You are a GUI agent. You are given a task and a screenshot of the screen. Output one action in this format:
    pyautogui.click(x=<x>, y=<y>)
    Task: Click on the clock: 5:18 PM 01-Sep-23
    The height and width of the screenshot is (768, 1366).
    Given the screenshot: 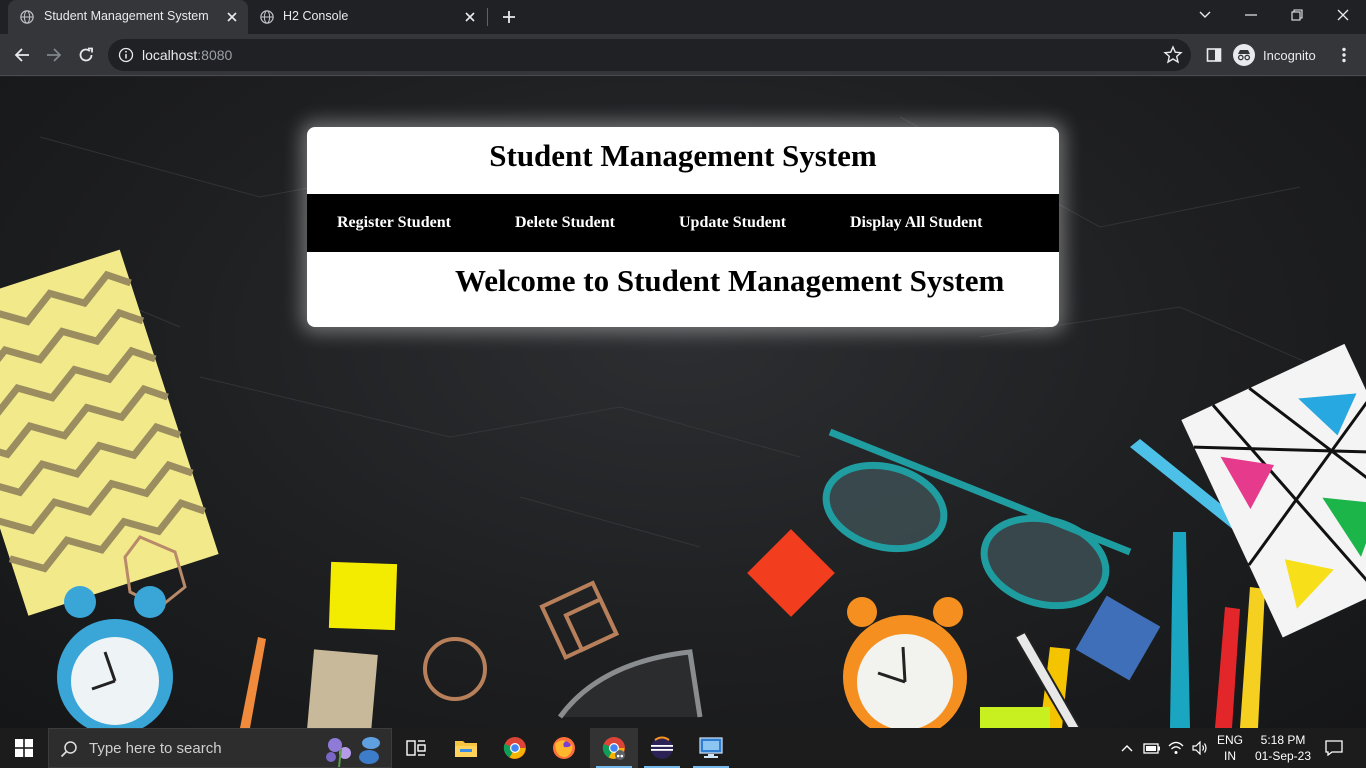 What is the action you would take?
    pyautogui.click(x=1283, y=748)
    